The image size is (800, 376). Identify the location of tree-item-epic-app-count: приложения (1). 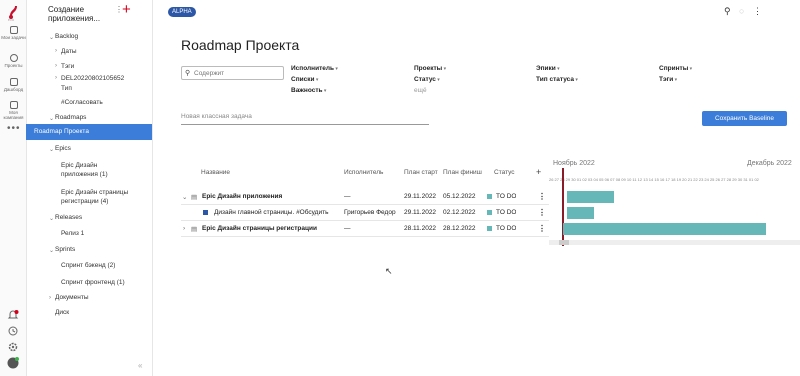
(84, 175).